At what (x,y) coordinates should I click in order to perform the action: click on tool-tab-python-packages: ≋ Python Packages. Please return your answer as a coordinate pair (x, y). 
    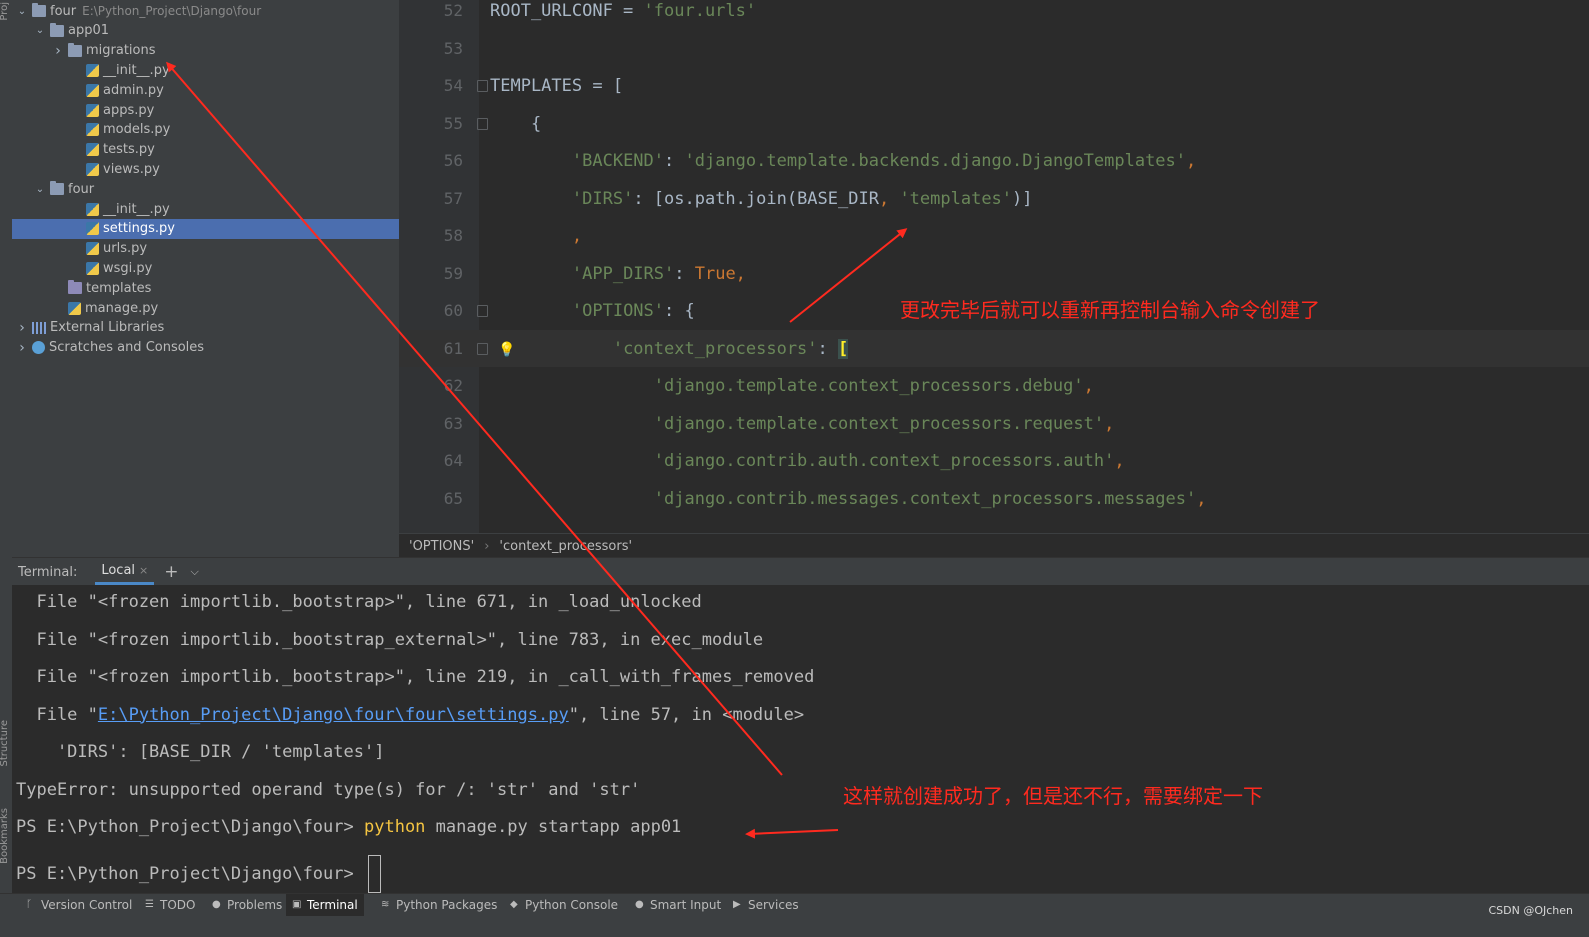
    Looking at the image, I should click on (439, 905).